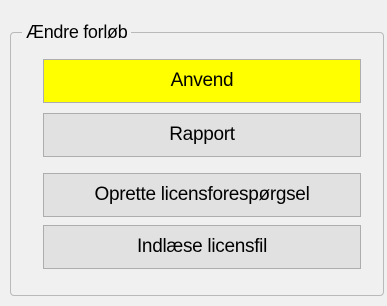 This screenshot has width=387, height=306. What do you see at coordinates (202, 195) in the screenshot?
I see `create-license-request-button: Oprette licensforespørgsel` at bounding box center [202, 195].